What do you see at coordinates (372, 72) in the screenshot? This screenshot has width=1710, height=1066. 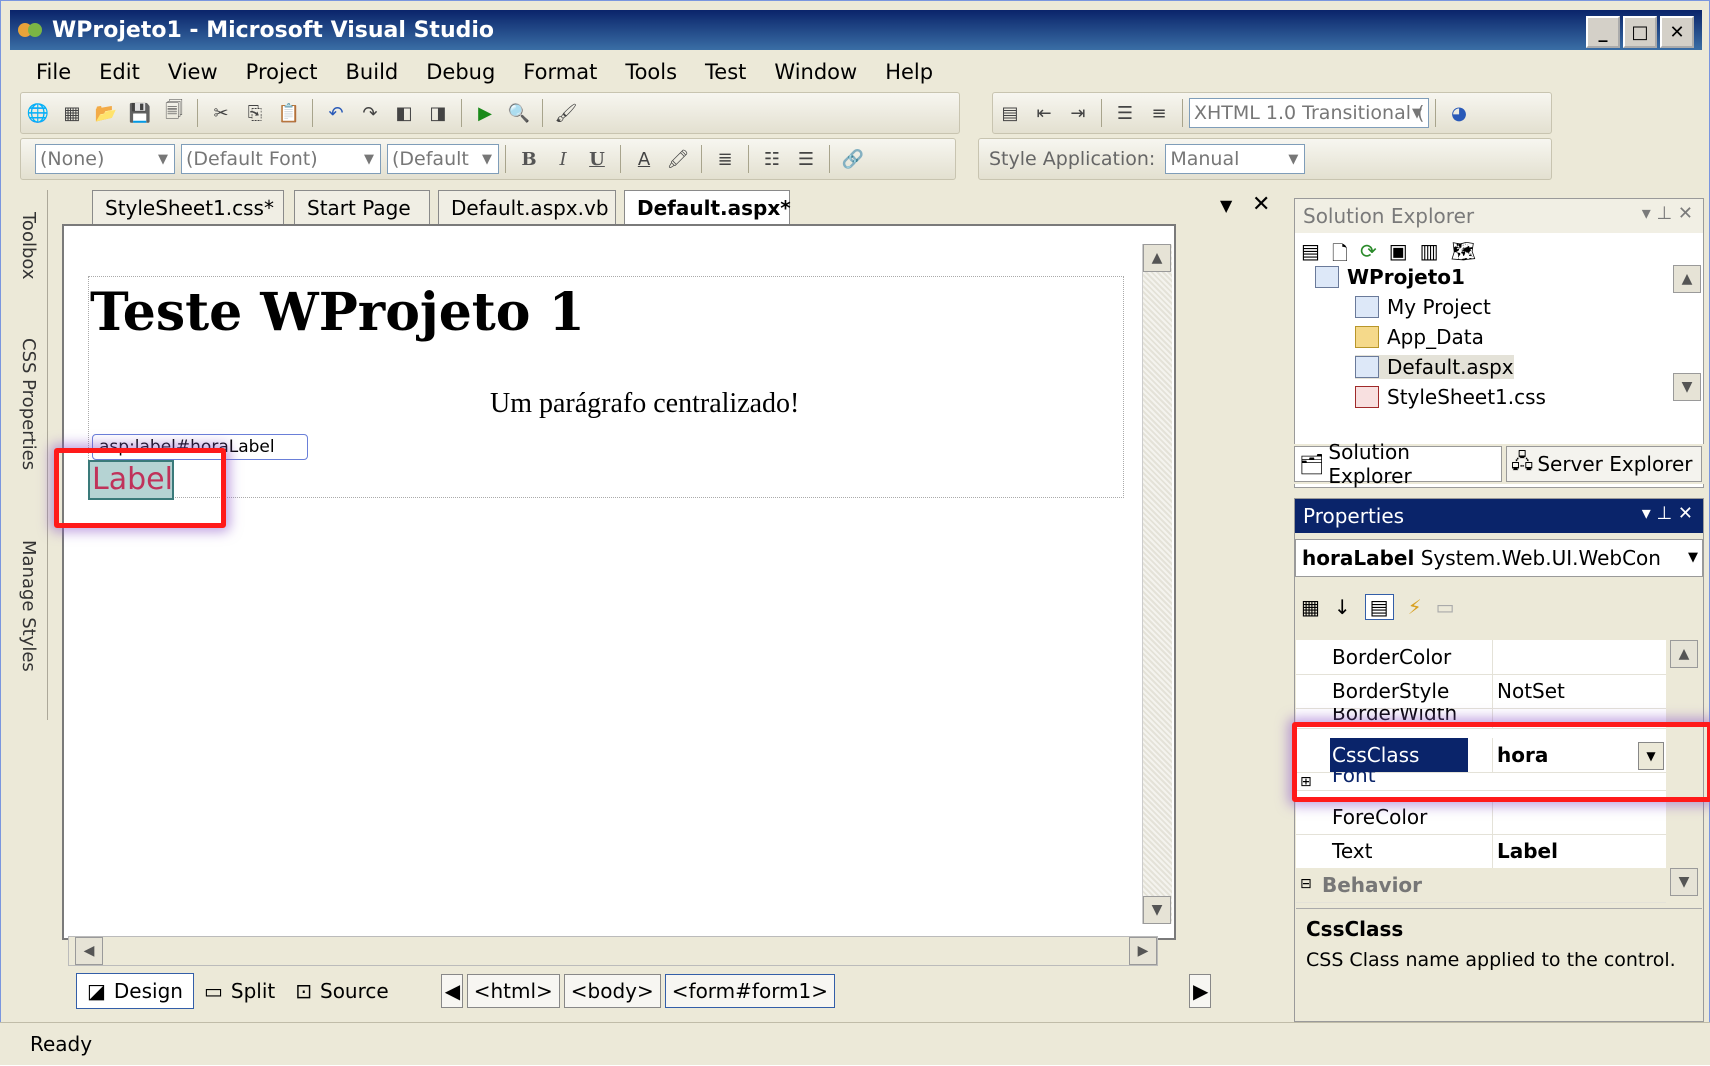 I see `menu-build: Build` at bounding box center [372, 72].